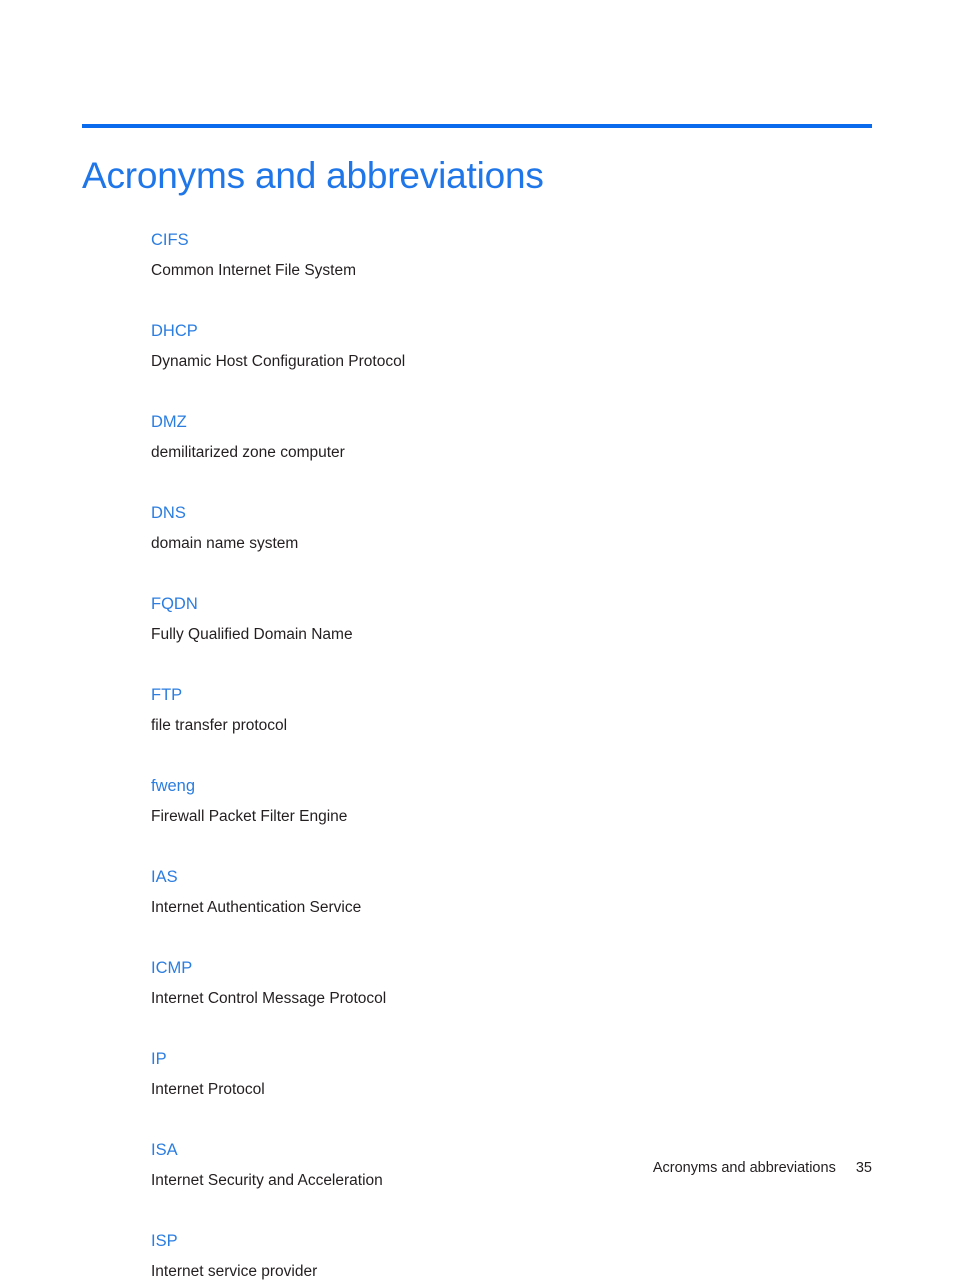 This screenshot has width=954, height=1282. What do you see at coordinates (164, 877) in the screenshot?
I see `glossary-term: IAS` at bounding box center [164, 877].